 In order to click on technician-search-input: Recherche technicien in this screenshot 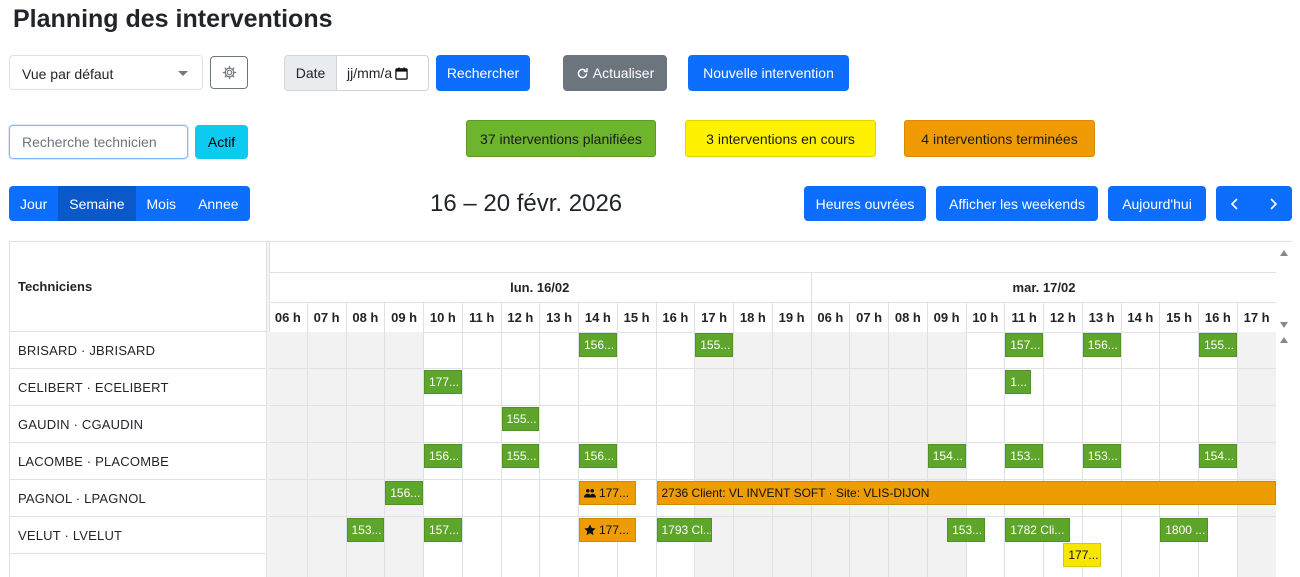, I will do `click(98, 142)`.